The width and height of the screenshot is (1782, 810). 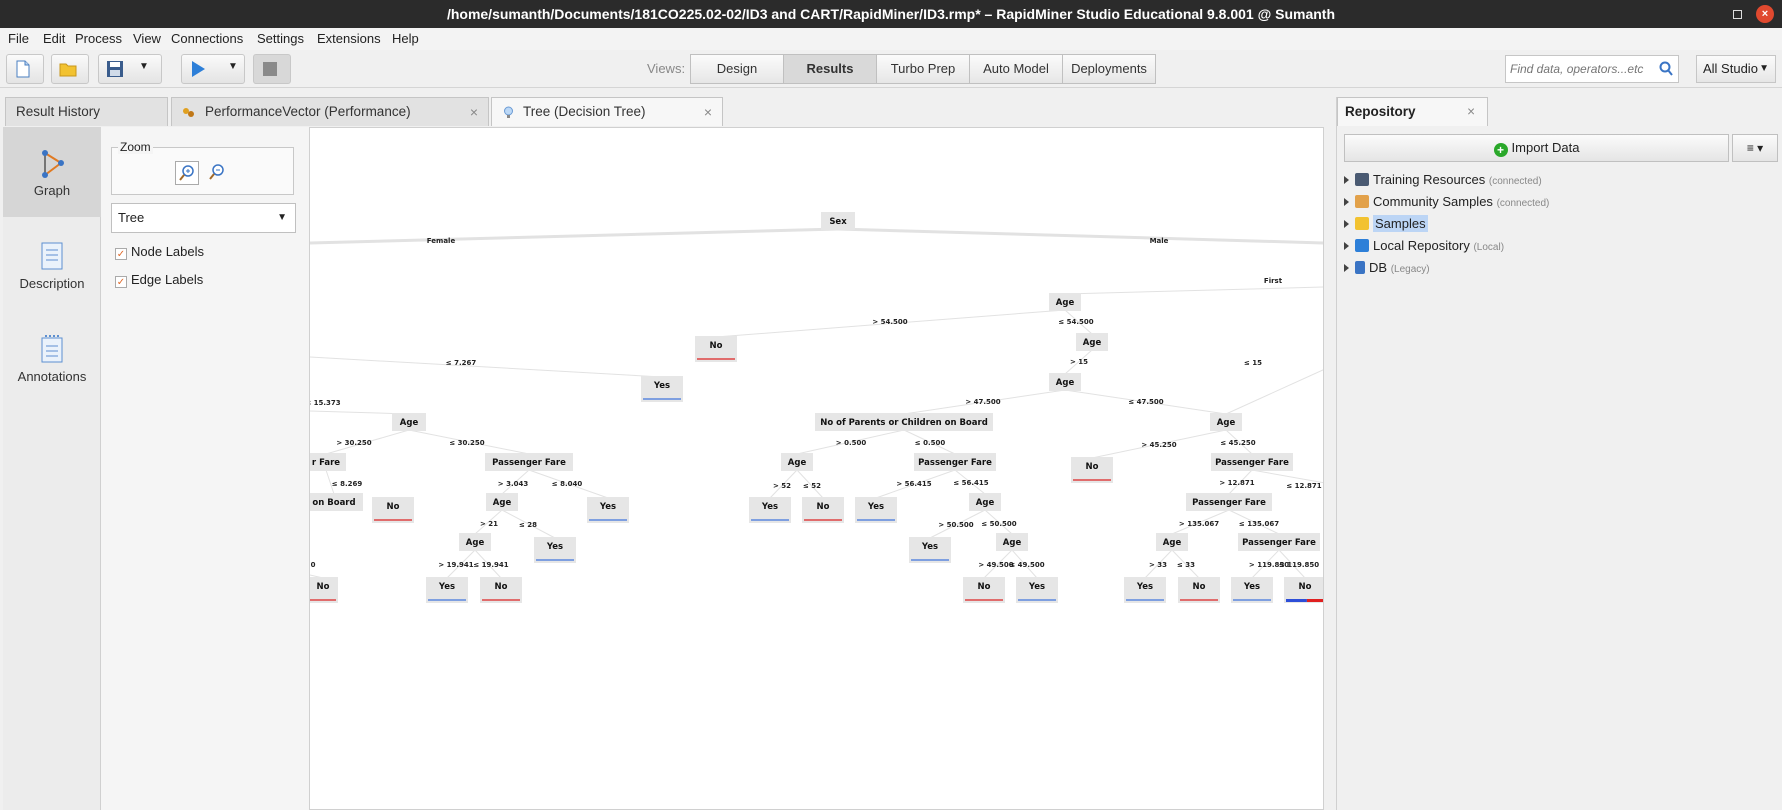 I want to click on zoom-out-button, so click(x=218, y=173).